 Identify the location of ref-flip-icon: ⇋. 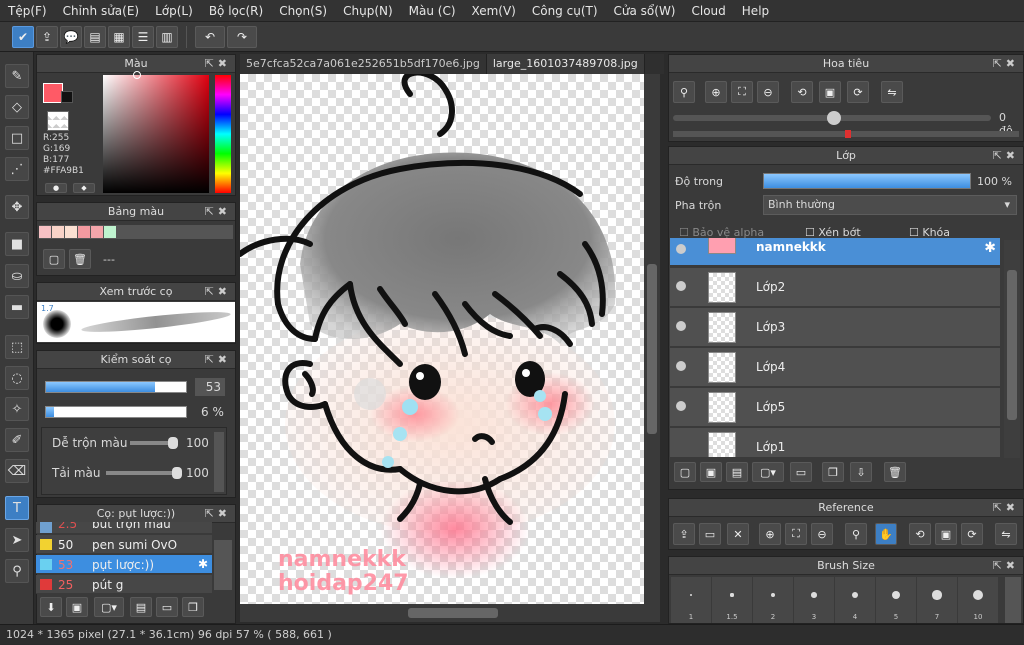
(1006, 534).